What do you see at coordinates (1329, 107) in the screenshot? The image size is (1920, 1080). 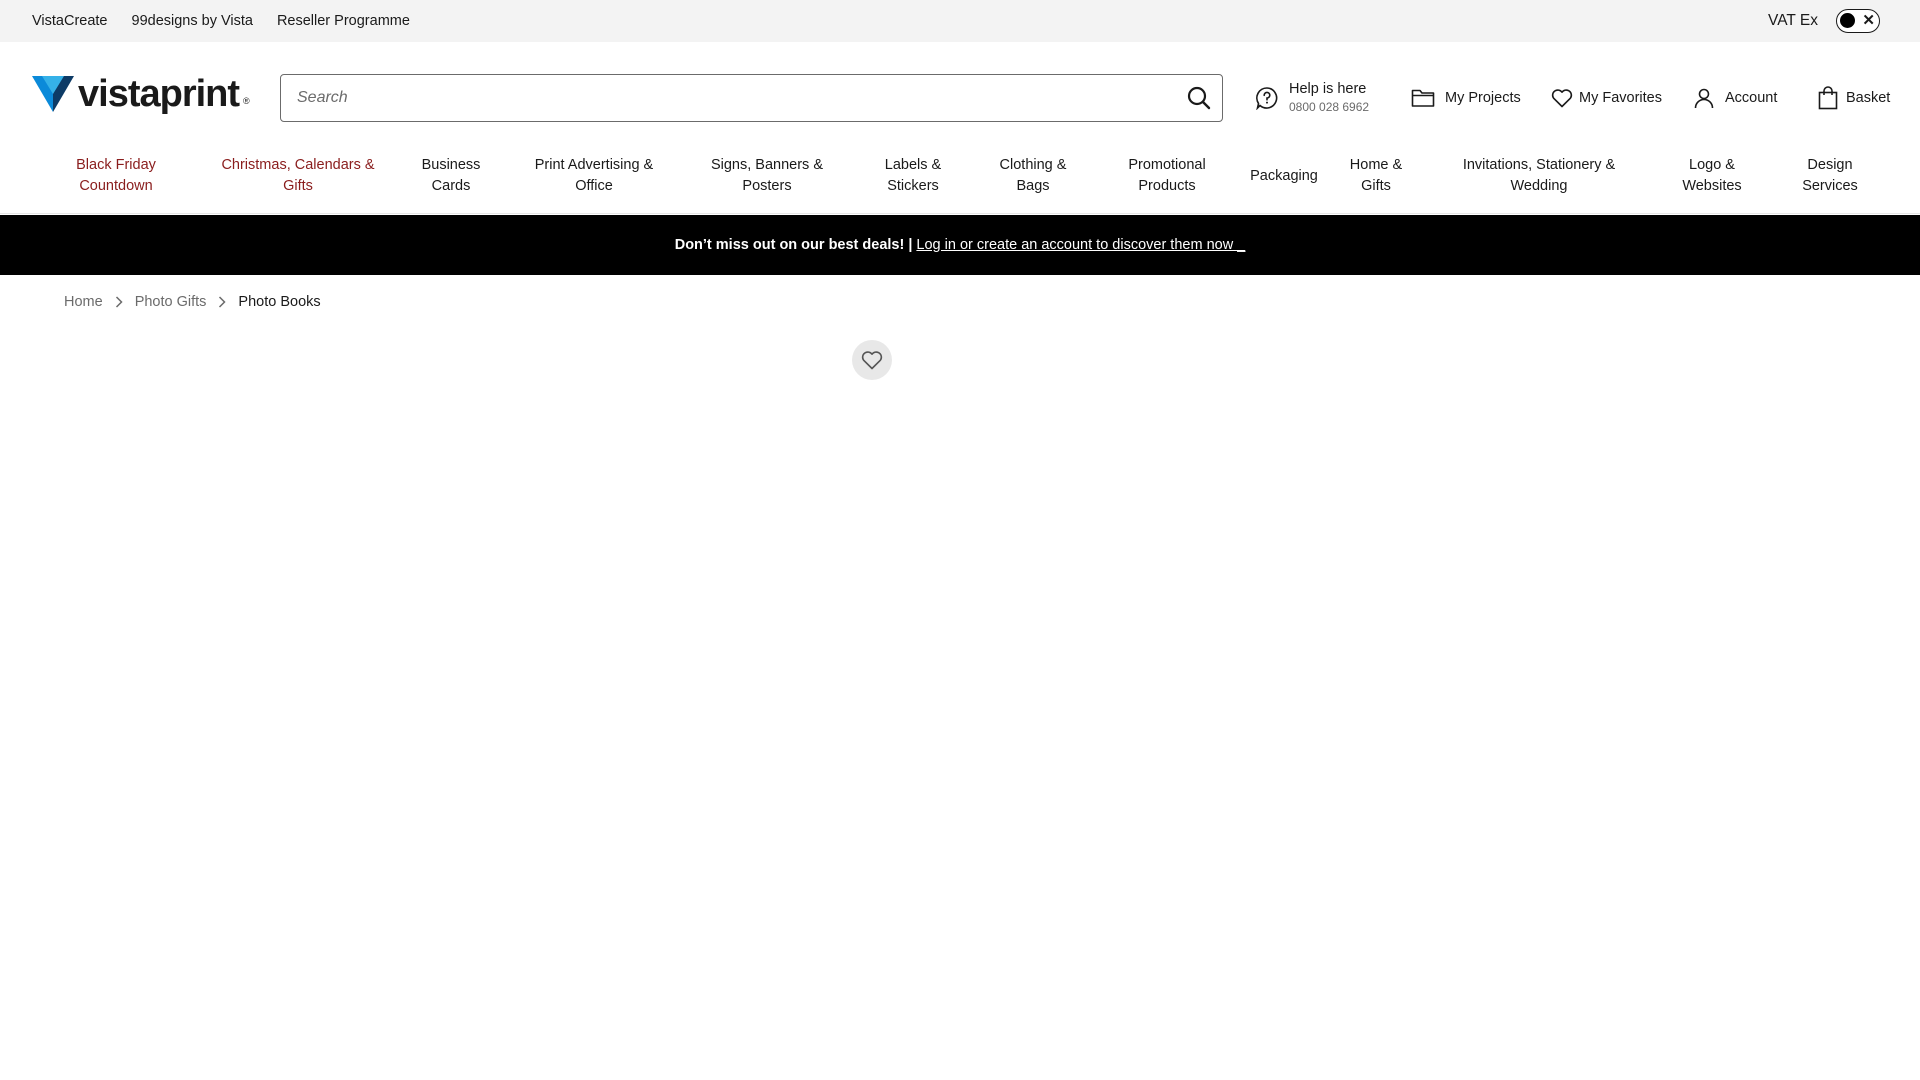 I see `help-phone: 0800 028 6962` at bounding box center [1329, 107].